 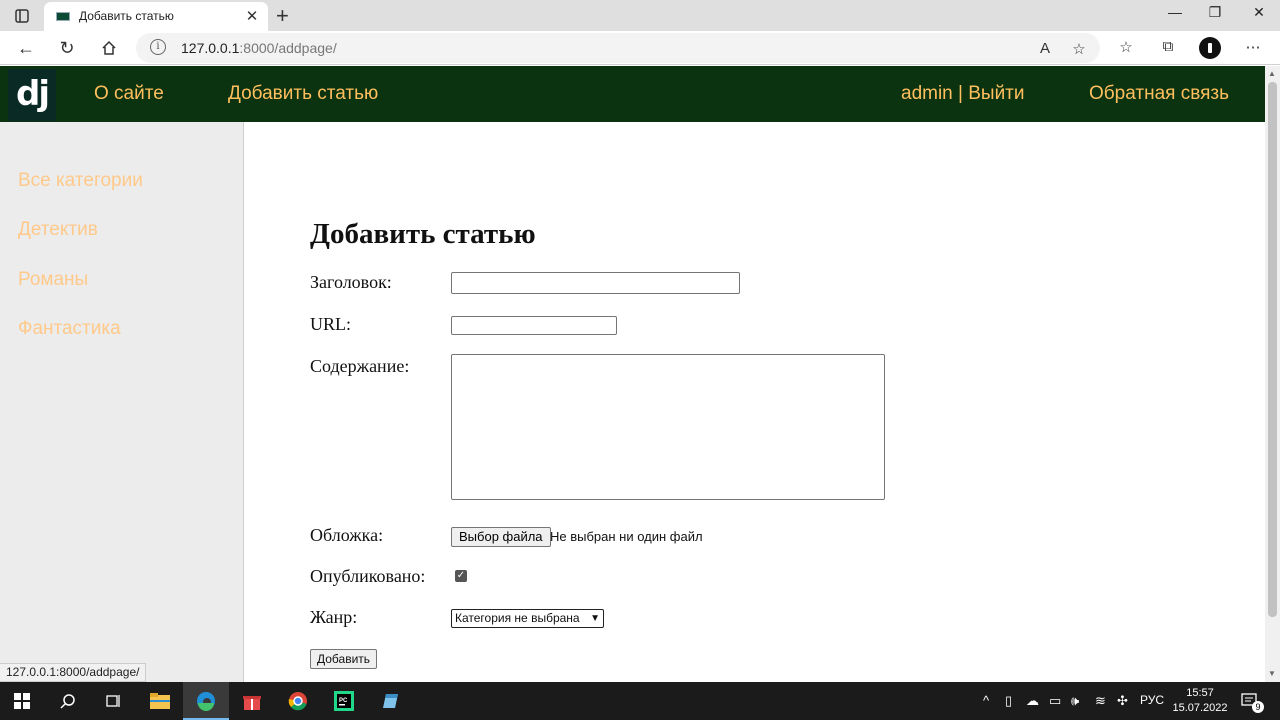 I want to click on sidebar: Все категории Детектив Романы Фантастика, so click(x=122, y=402).